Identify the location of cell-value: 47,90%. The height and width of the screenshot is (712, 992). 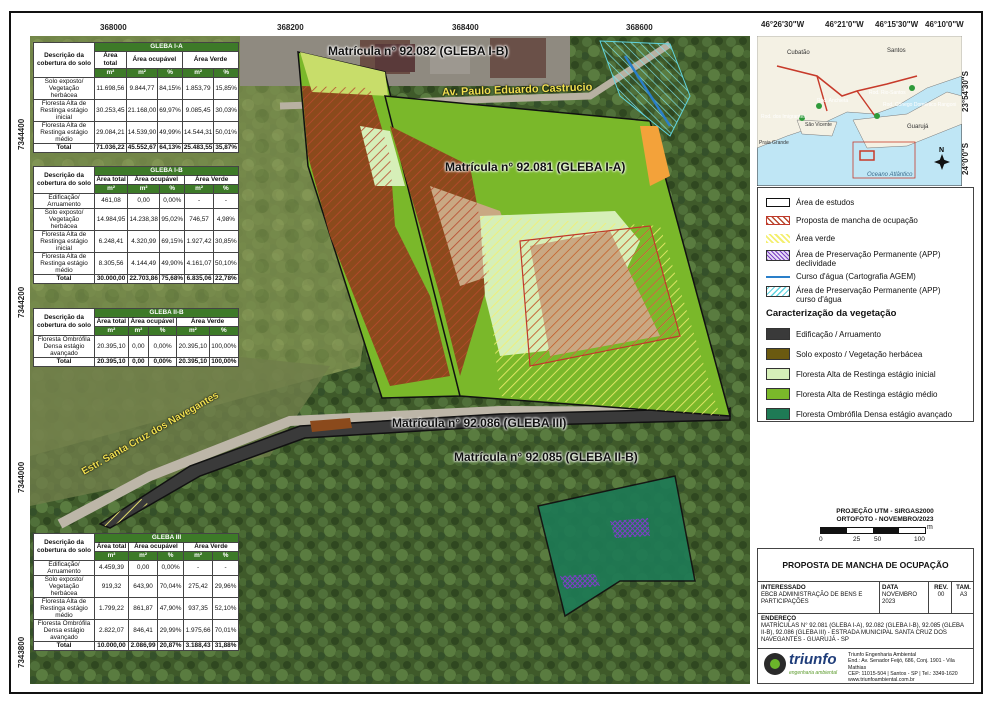
(170, 608).